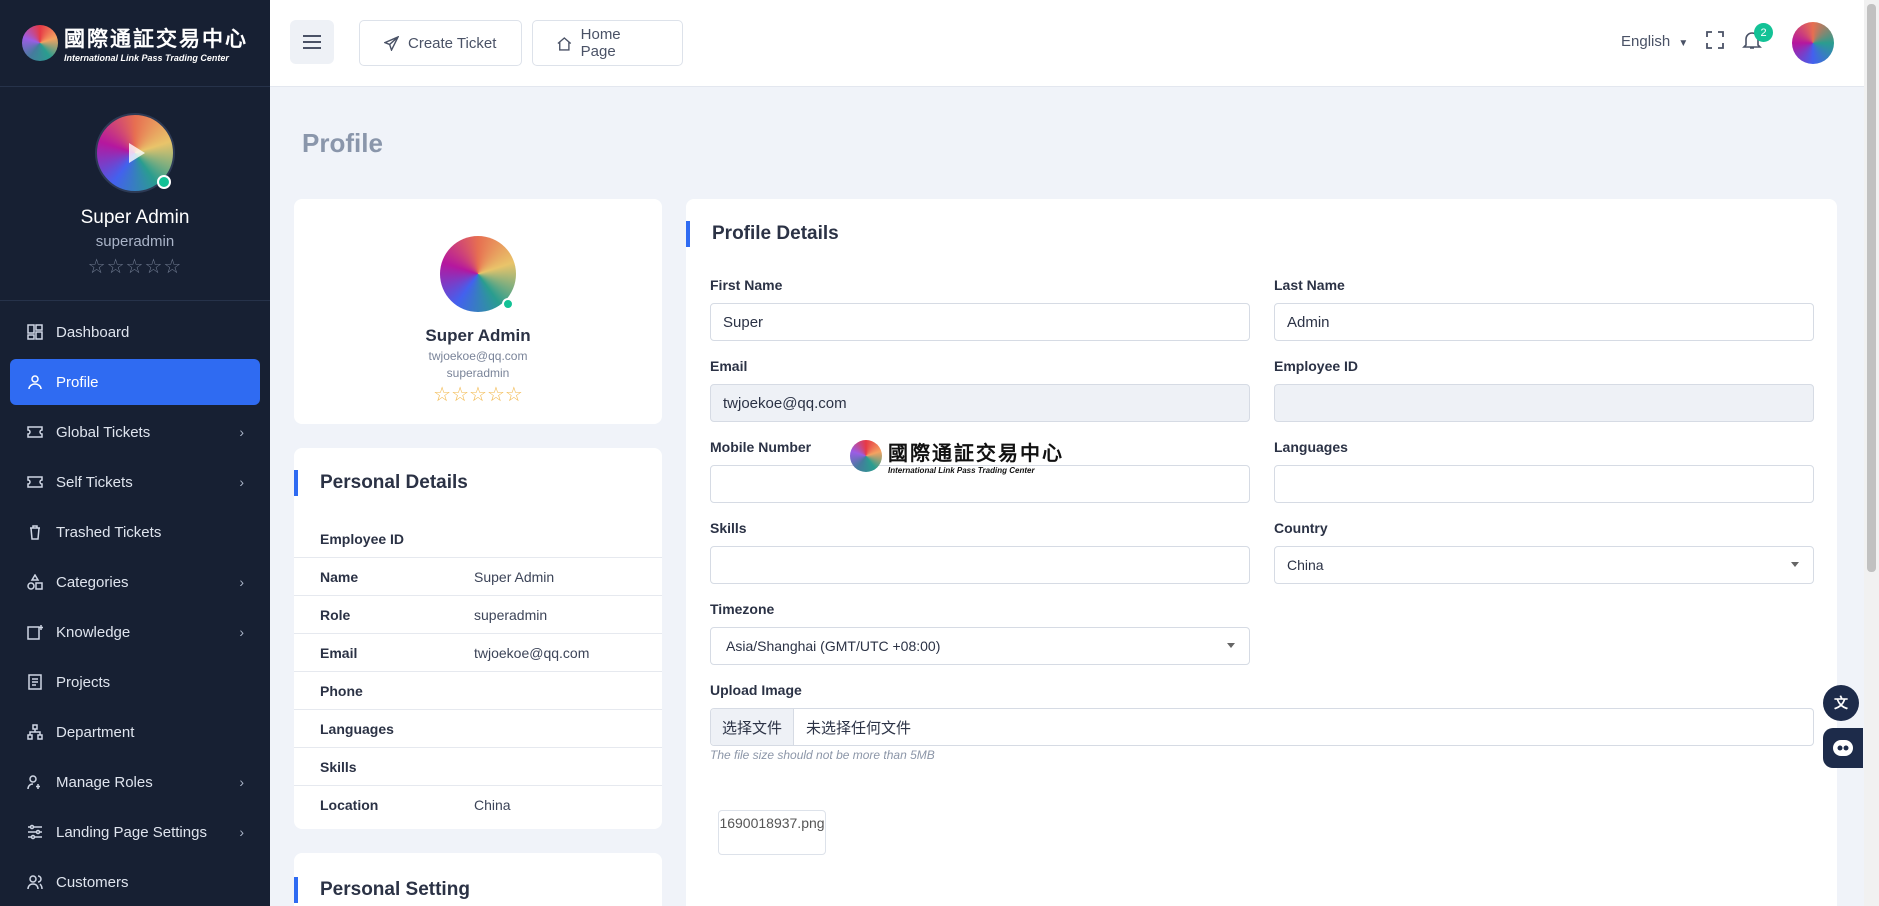 The height and width of the screenshot is (906, 1879). Describe the element at coordinates (478, 890) in the screenshot. I see `section-title: Personal Setting` at that location.